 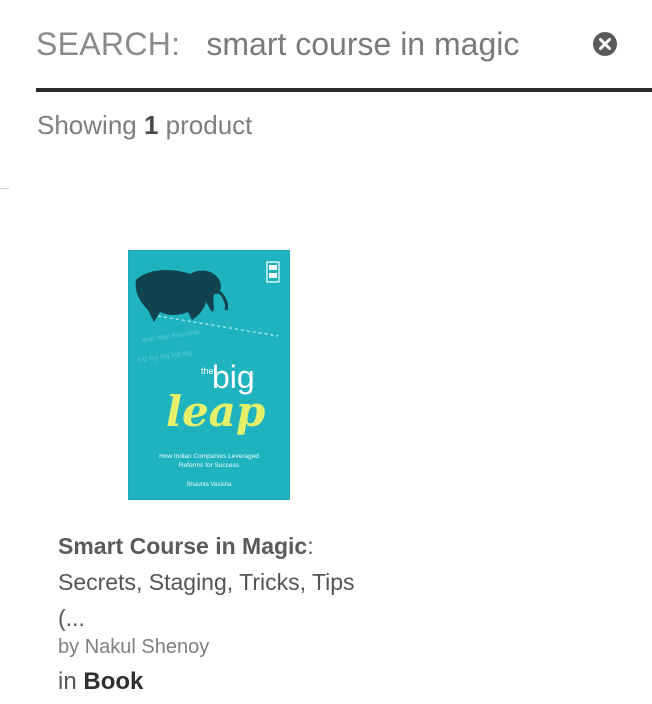 What do you see at coordinates (113, 681) in the screenshot?
I see `product-category-link: Book` at bounding box center [113, 681].